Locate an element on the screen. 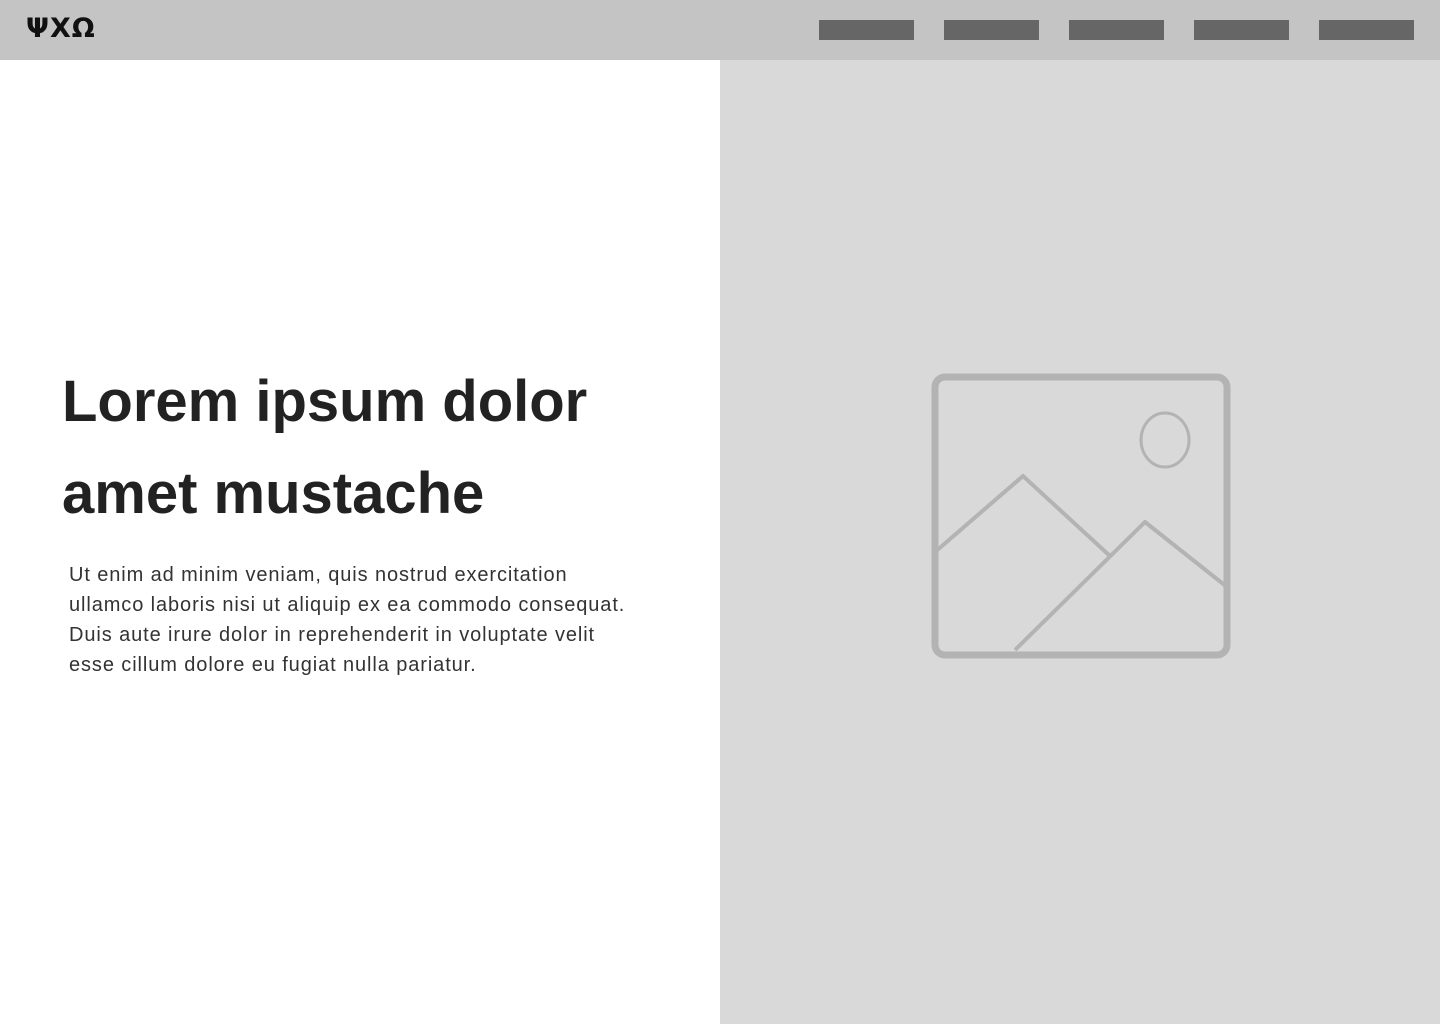 Image resolution: width=1440 pixels, height=1024 pixels. mountain-left is located at coordinates (1022, 516).